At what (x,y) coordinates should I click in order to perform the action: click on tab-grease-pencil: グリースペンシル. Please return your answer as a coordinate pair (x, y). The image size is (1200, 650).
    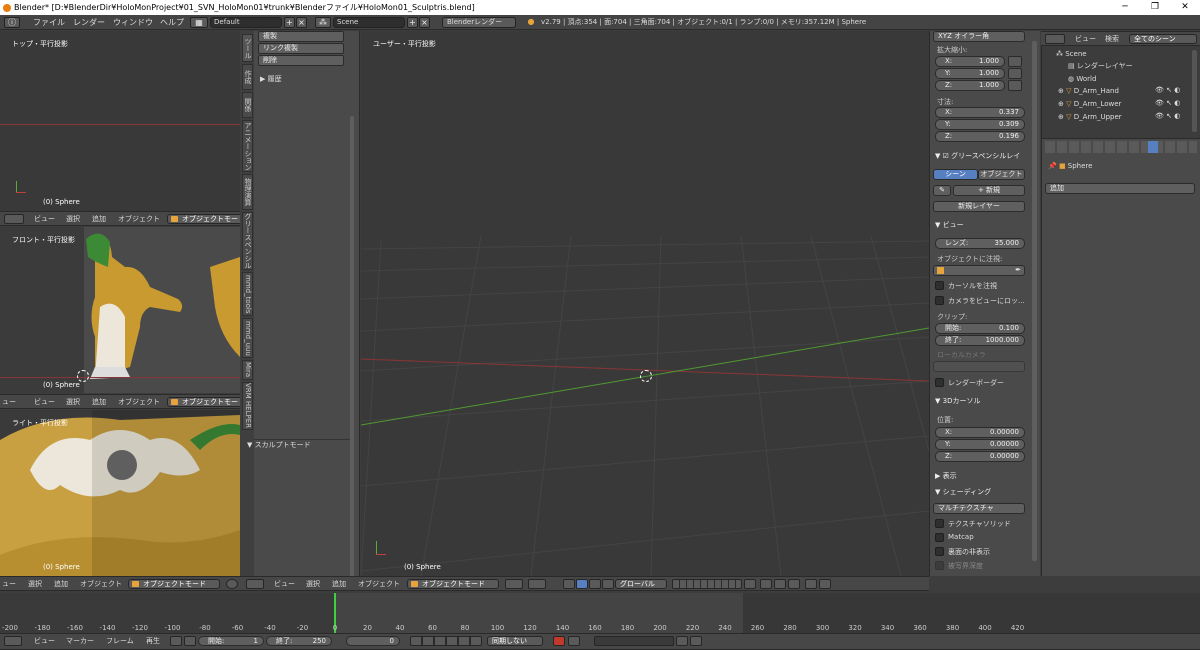
    Looking at the image, I should click on (247, 241).